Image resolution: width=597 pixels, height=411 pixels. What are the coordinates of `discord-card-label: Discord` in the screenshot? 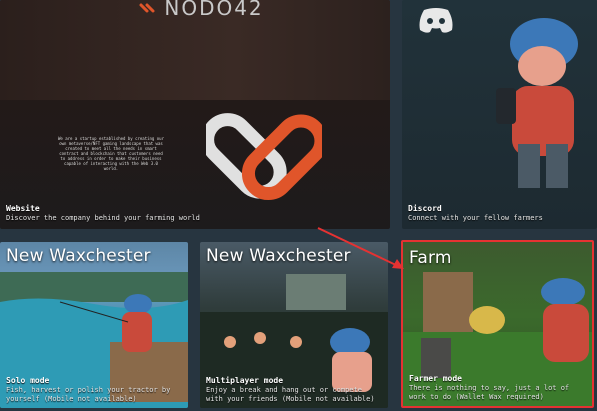 It's located at (425, 208).